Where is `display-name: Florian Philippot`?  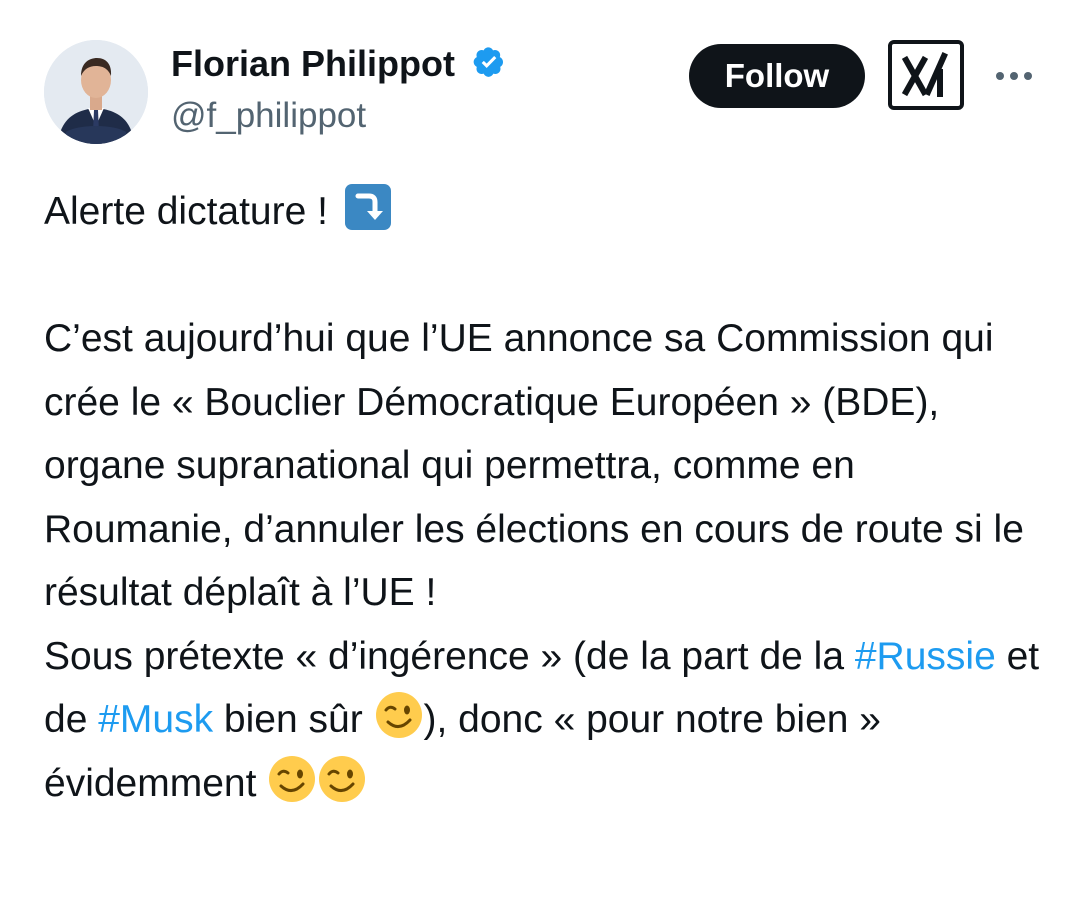
display-name: Florian Philippot is located at coordinates (313, 64).